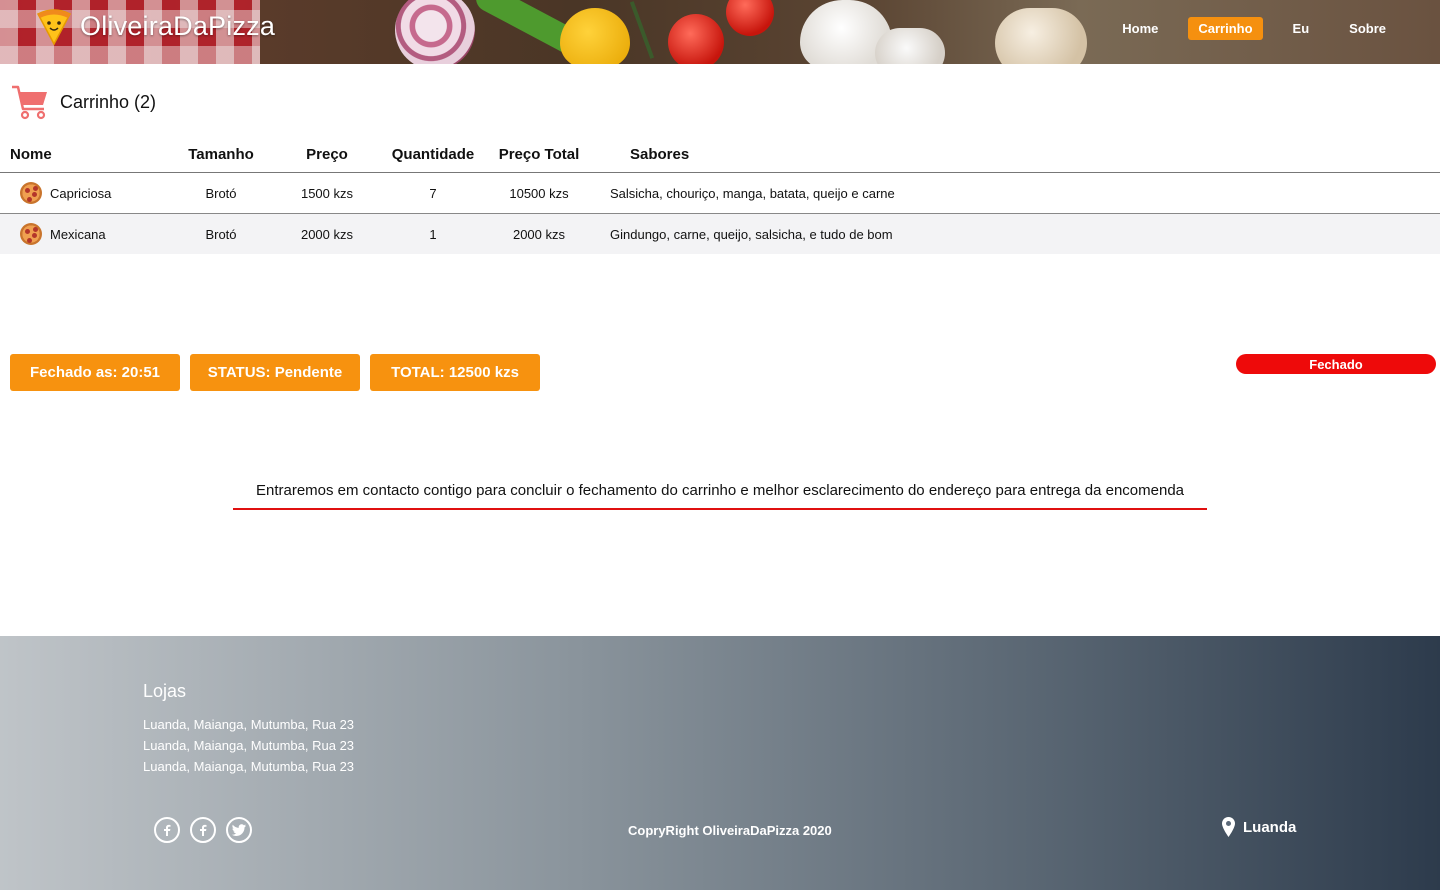  What do you see at coordinates (221, 154) in the screenshot?
I see `column-header-size: Tamanho` at bounding box center [221, 154].